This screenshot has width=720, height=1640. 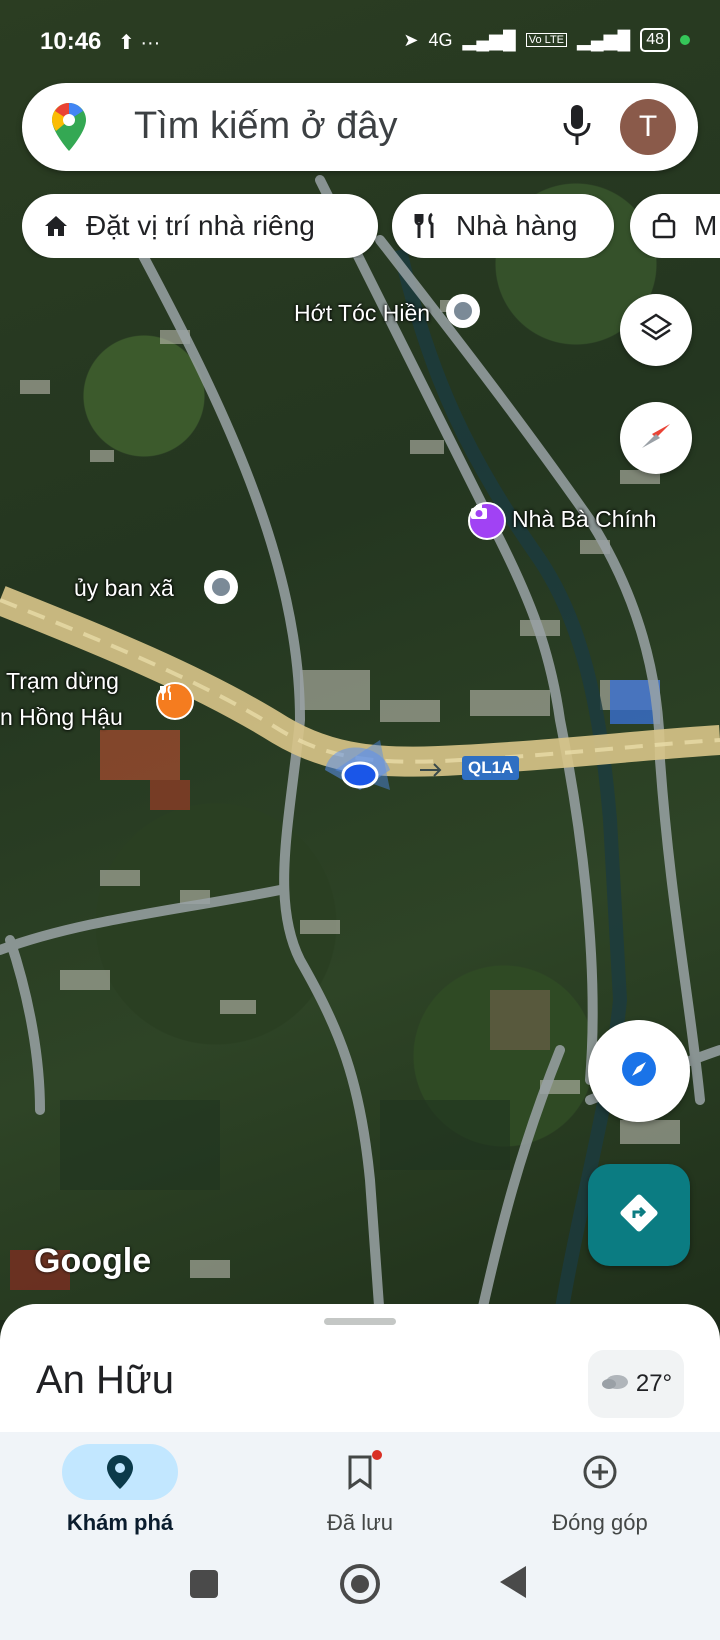 What do you see at coordinates (491, 768) in the screenshot?
I see `road-shield-ql1a: QL1A` at bounding box center [491, 768].